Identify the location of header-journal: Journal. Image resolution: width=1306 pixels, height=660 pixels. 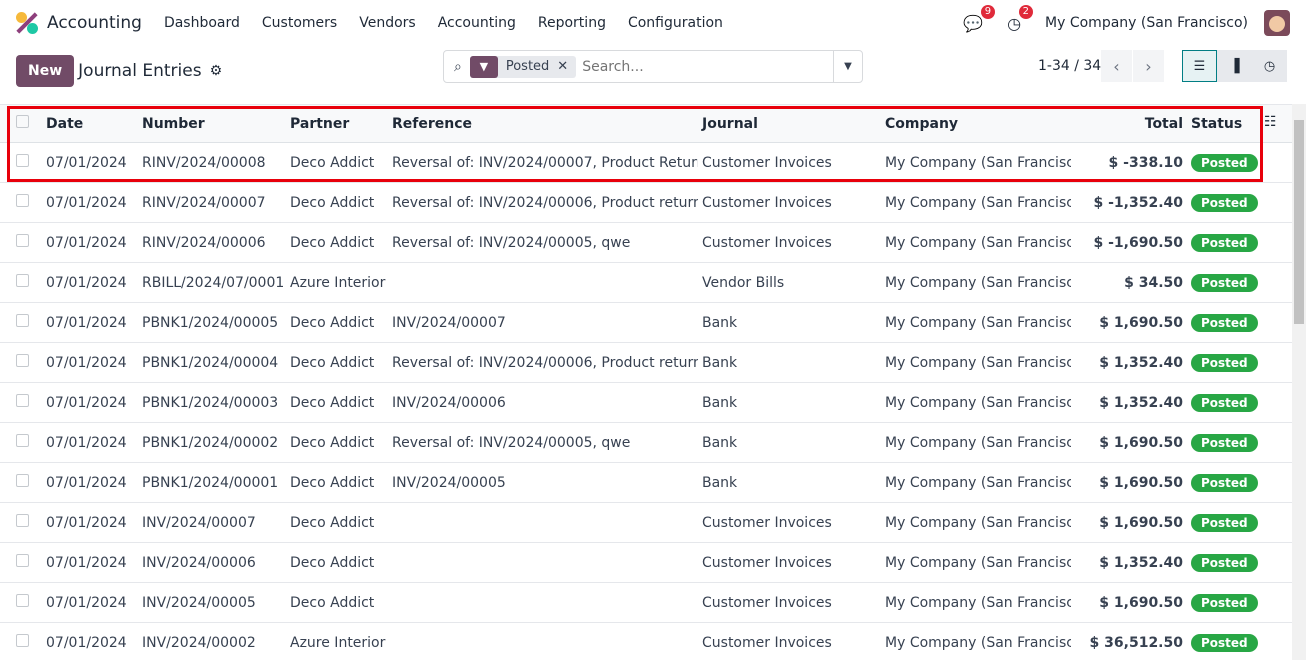
(789, 123).